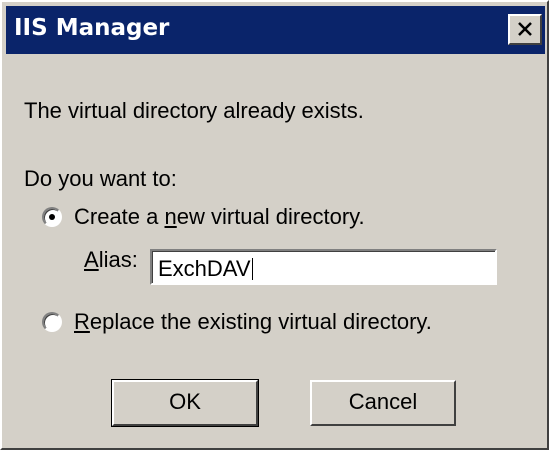 This screenshot has width=549, height=450. What do you see at coordinates (111, 259) in the screenshot?
I see `alias-label: Alias:` at bounding box center [111, 259].